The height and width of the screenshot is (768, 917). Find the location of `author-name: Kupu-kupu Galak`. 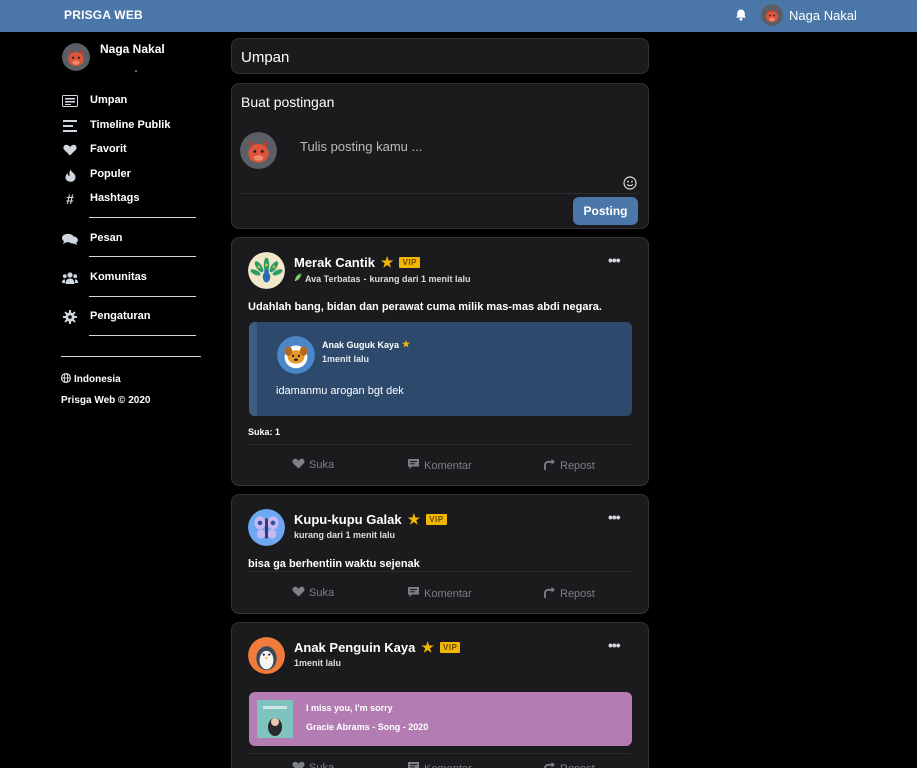

author-name: Kupu-kupu Galak is located at coordinates (348, 519).